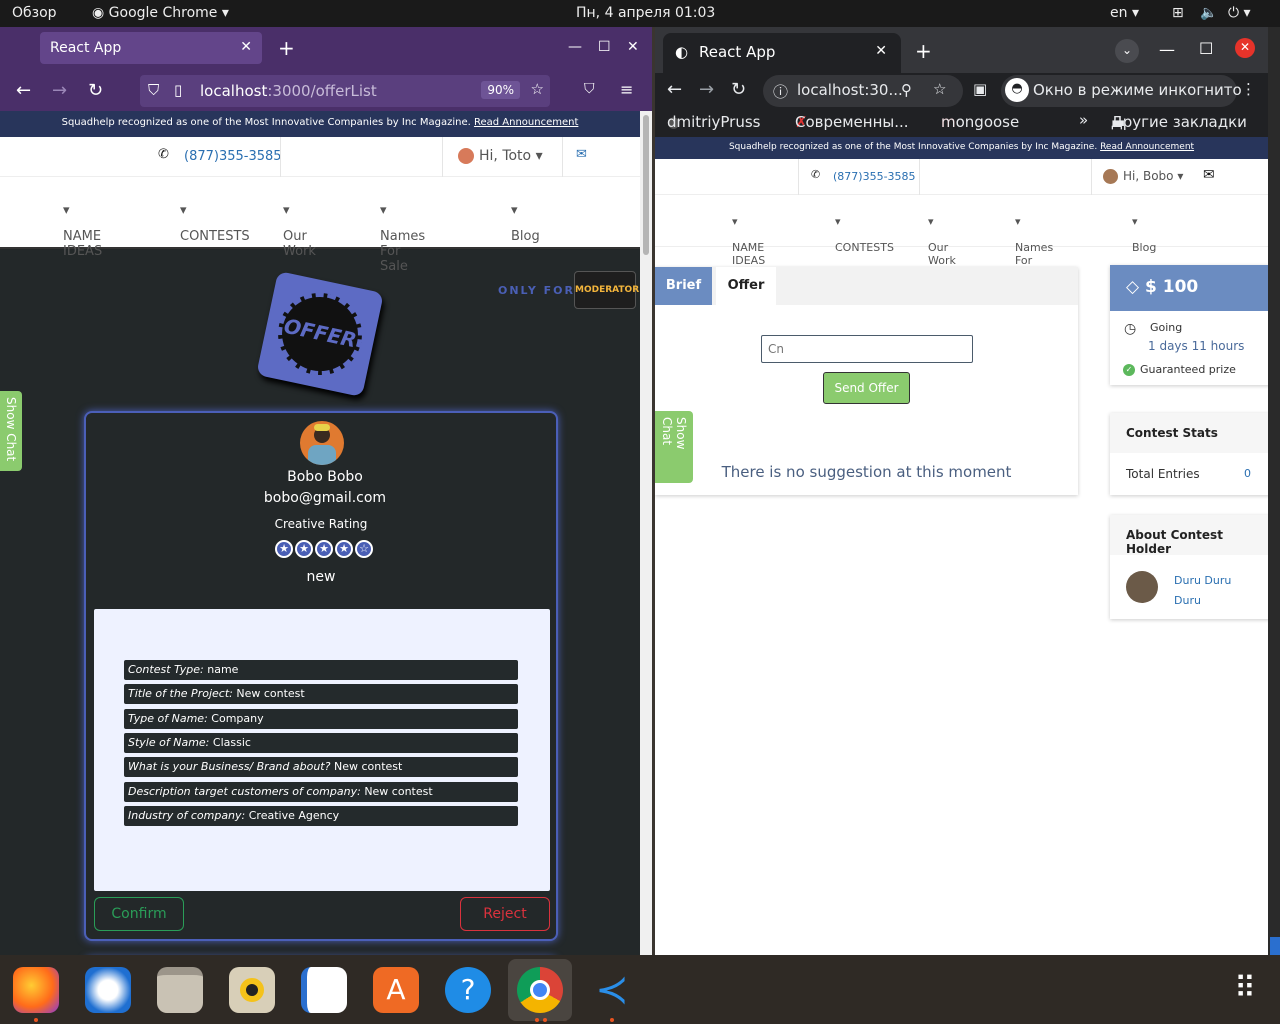  I want to click on site-header: ✆ (877)355-3585 Hi, Toto ▾ ✉, so click(320, 157).